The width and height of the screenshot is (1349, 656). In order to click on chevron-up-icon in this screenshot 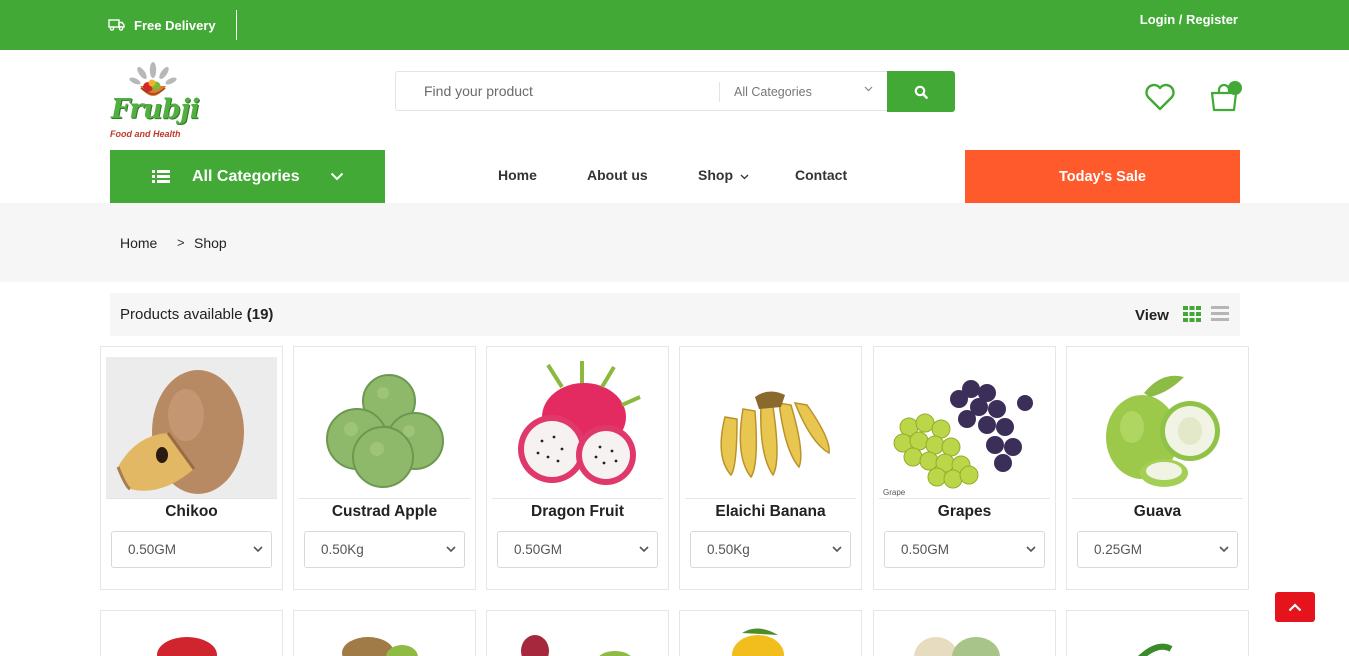, I will do `click(1295, 606)`.